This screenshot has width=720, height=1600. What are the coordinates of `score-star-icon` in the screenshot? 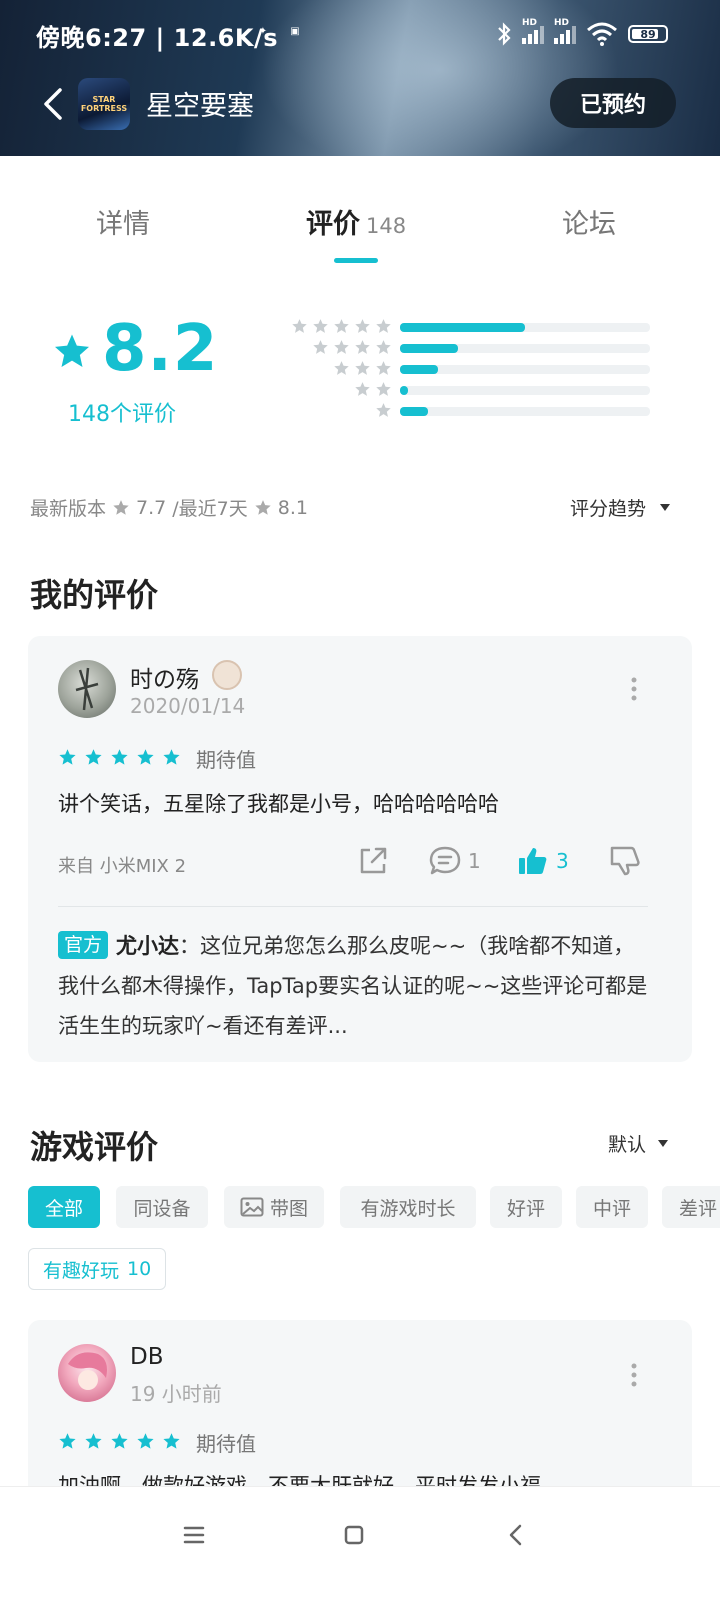 It's located at (72, 350).